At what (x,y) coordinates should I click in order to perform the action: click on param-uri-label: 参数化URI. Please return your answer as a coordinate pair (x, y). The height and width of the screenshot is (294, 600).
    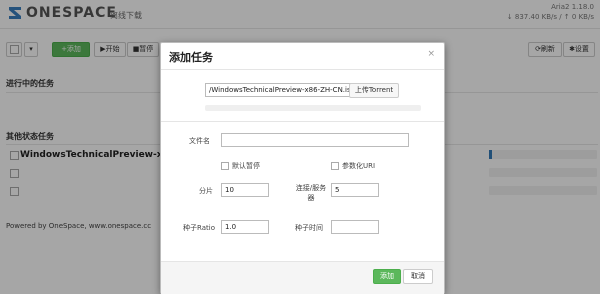
    Looking at the image, I should click on (359, 166).